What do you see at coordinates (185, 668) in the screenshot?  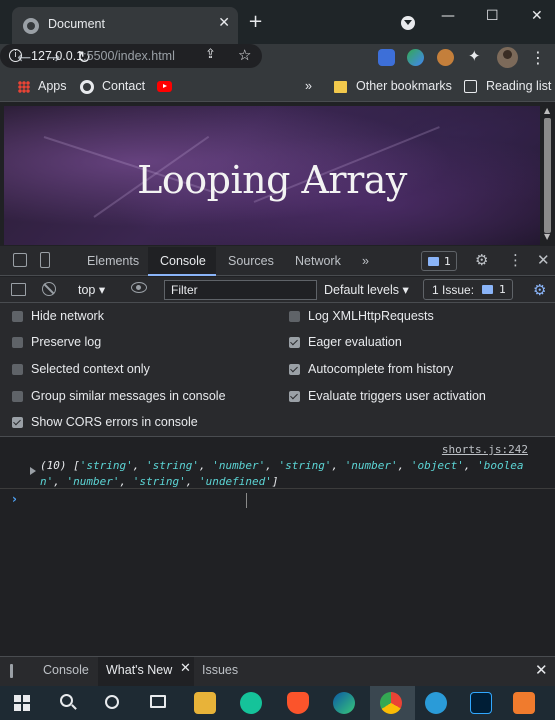 I see `whats-new-close-icon: ✕` at bounding box center [185, 668].